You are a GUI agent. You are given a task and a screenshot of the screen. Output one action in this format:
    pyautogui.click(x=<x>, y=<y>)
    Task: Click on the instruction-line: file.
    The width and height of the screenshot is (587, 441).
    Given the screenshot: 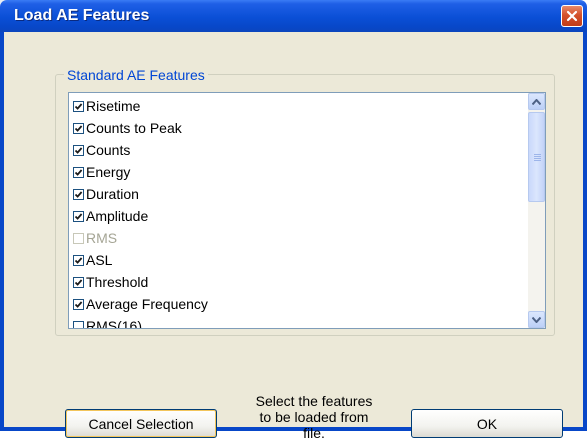 What is the action you would take?
    pyautogui.click(x=314, y=433)
    